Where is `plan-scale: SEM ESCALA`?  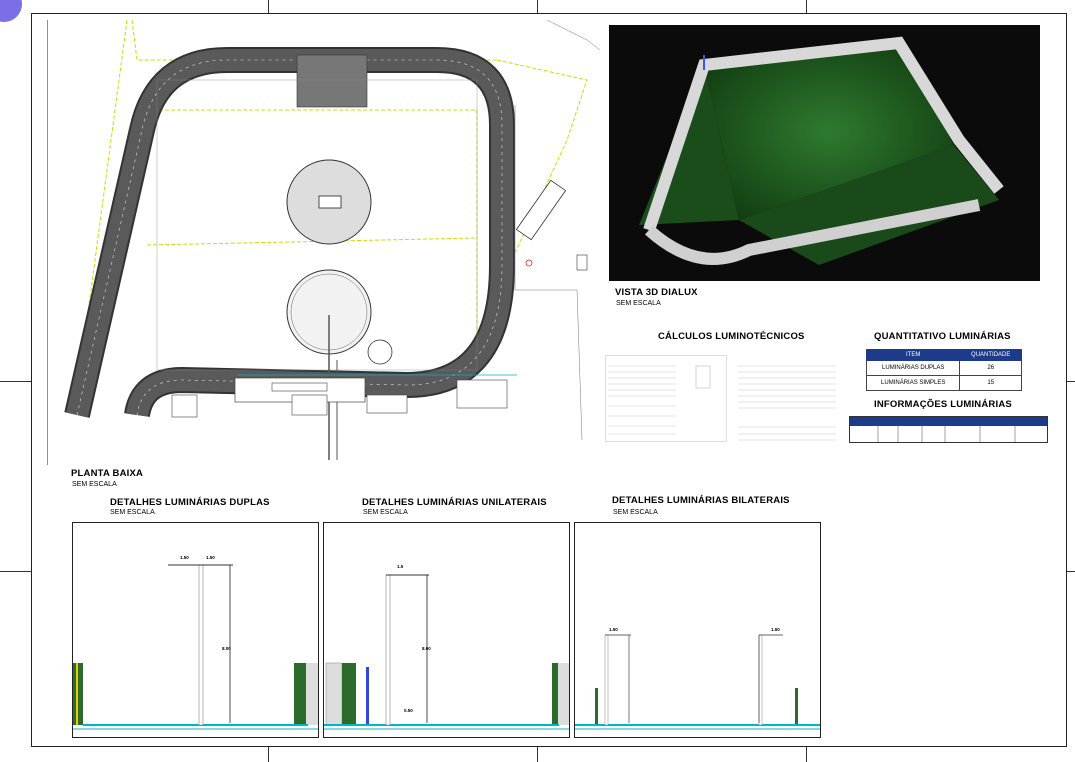 plan-scale: SEM ESCALA is located at coordinates (94, 484).